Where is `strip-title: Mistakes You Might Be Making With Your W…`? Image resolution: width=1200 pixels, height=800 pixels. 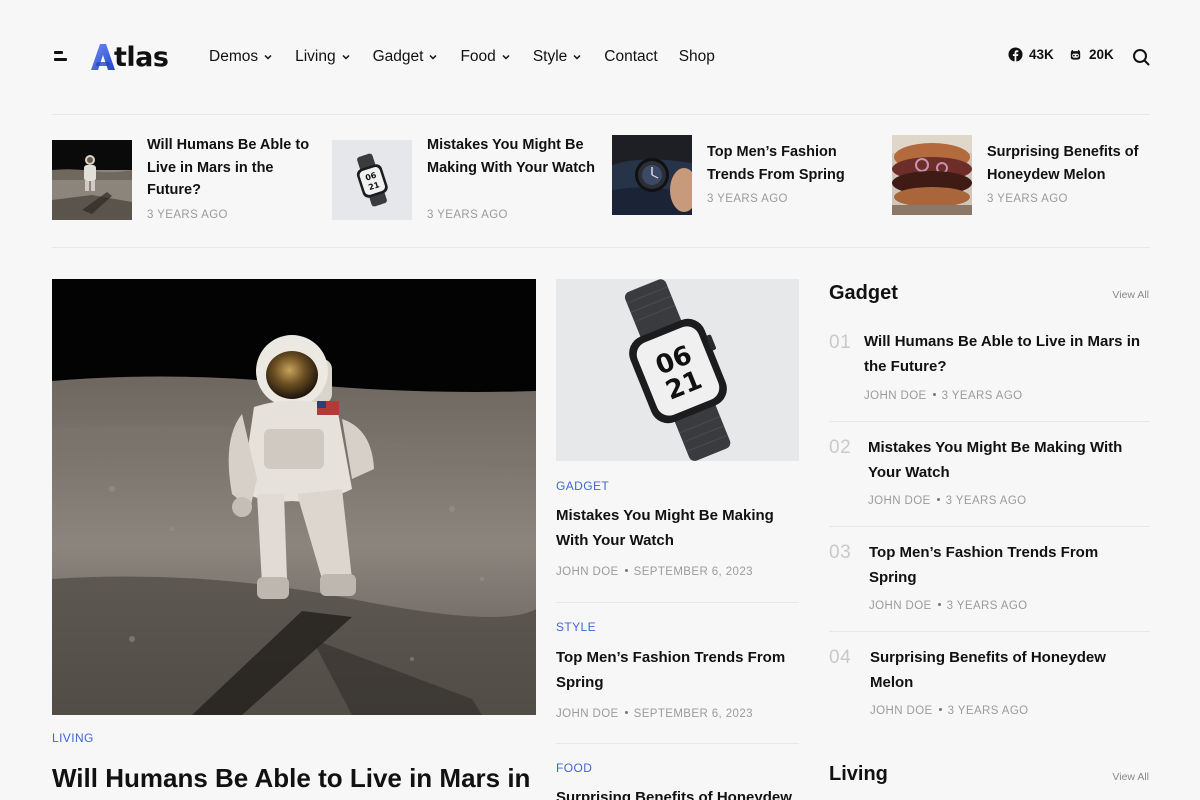 strip-title: Mistakes You Might Be Making With Your W… is located at coordinates (512, 156).